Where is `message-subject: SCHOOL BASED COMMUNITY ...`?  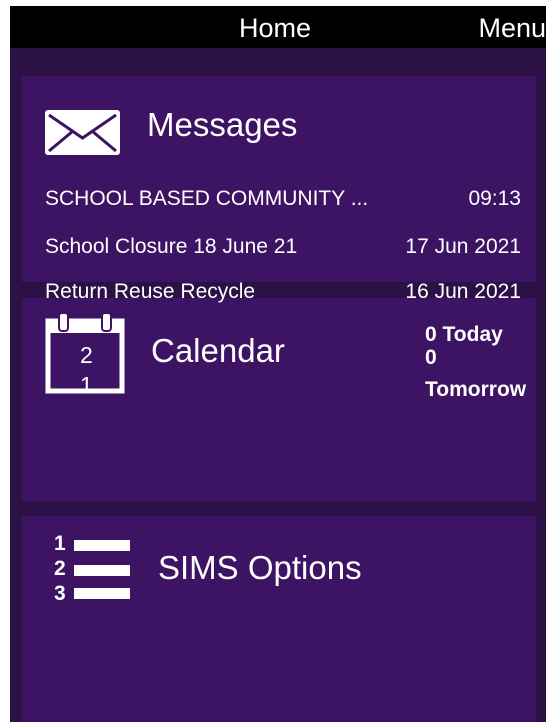
message-subject: SCHOOL BASED COMMUNITY ... is located at coordinates (207, 198).